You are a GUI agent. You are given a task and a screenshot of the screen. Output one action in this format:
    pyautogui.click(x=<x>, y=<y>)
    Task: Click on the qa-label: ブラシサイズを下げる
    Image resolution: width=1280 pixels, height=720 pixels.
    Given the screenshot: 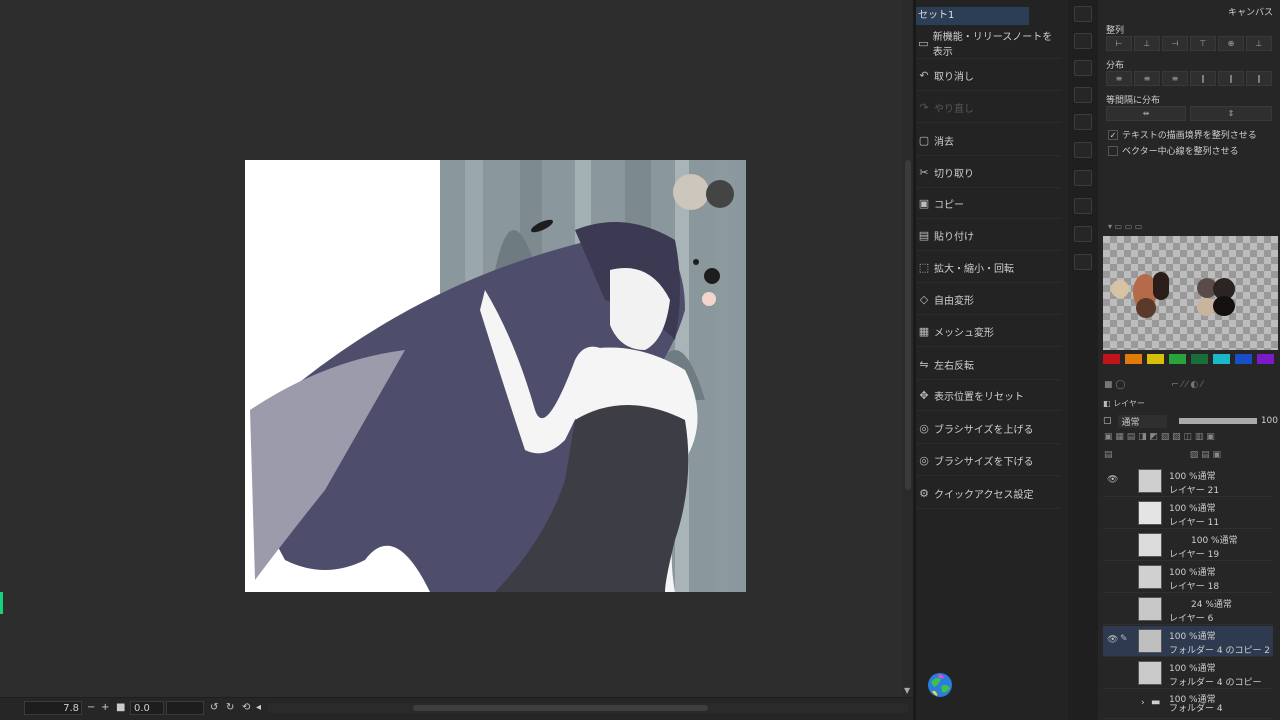 What is the action you would take?
    pyautogui.click(x=984, y=462)
    